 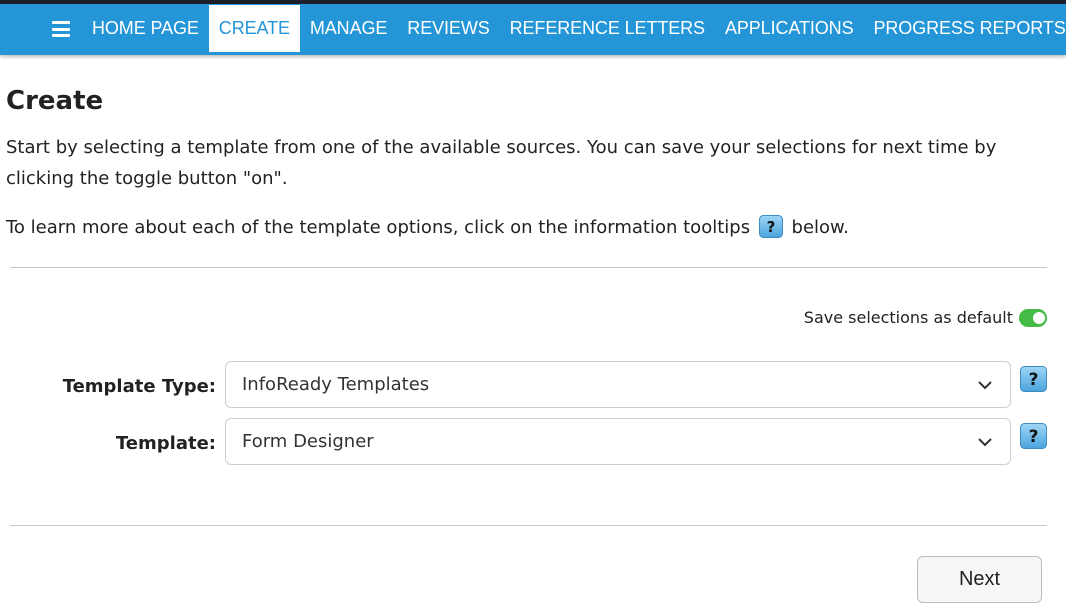 I want to click on divider-bottom, so click(x=528, y=525).